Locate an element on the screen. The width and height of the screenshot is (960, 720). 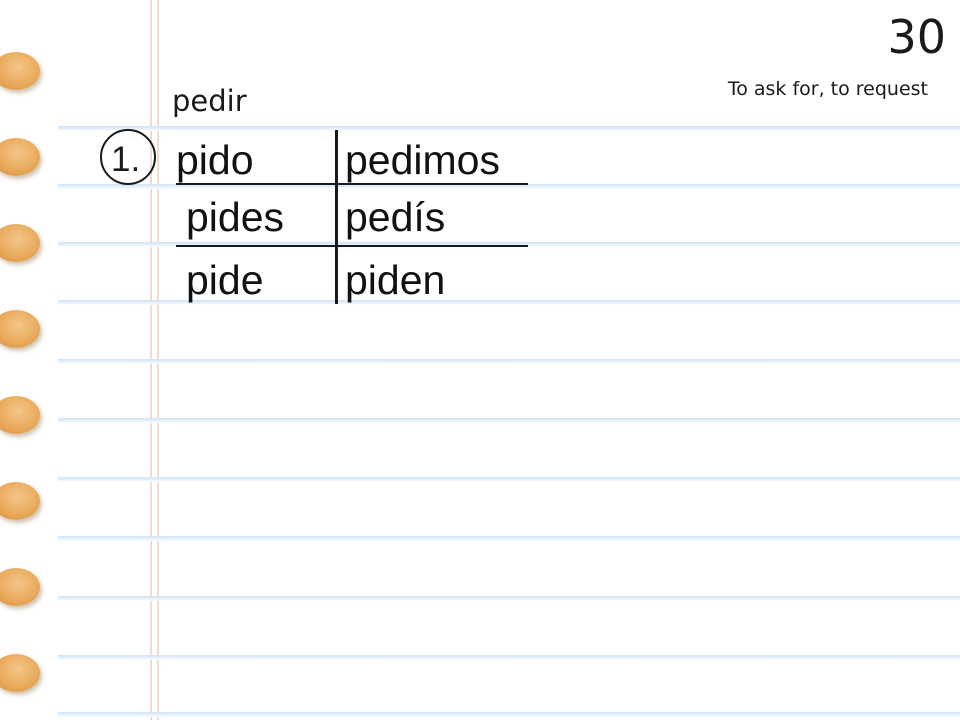
verb-meaning: To ask for, to request is located at coordinates (827, 89).